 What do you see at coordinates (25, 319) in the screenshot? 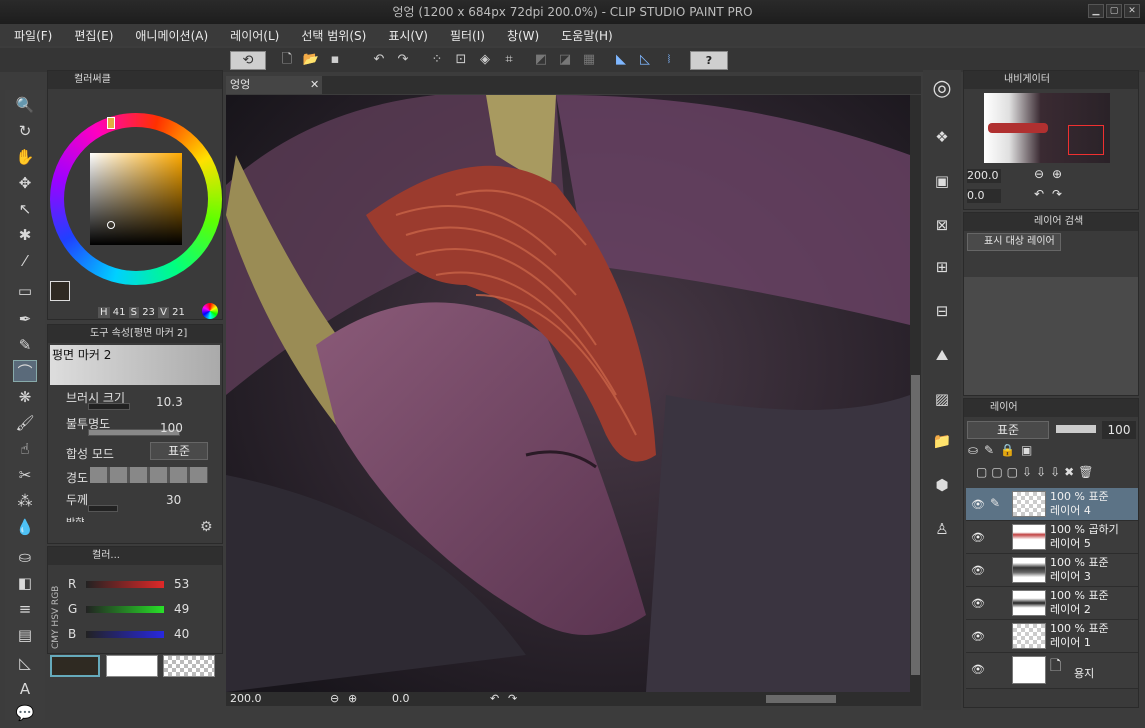
I see `pen-icon: ✒` at bounding box center [25, 319].